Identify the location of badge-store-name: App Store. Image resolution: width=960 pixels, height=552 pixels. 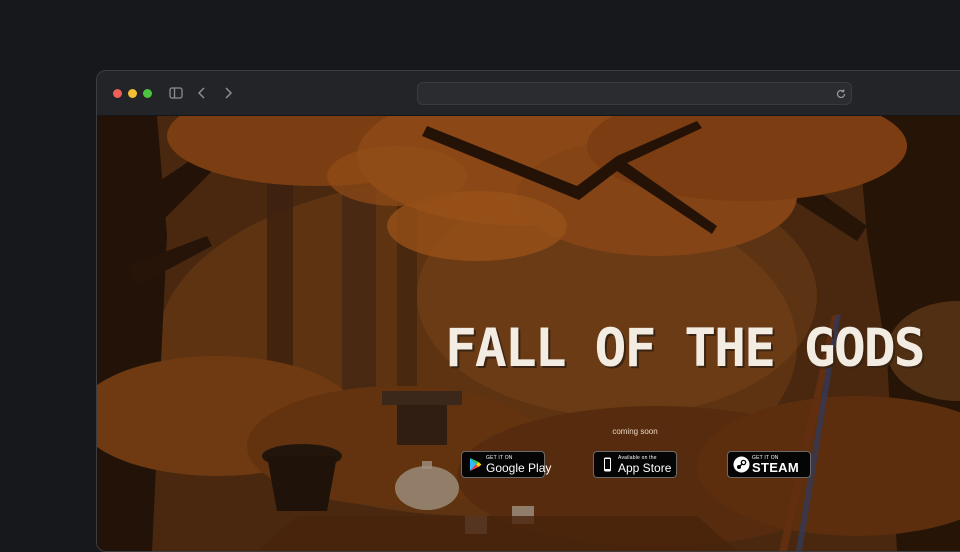
(645, 468).